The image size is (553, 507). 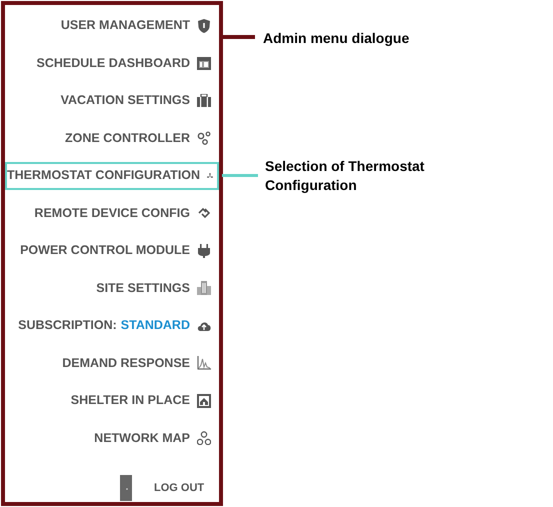 I want to click on menu-item: SITE SETTINGS, so click(x=112, y=288).